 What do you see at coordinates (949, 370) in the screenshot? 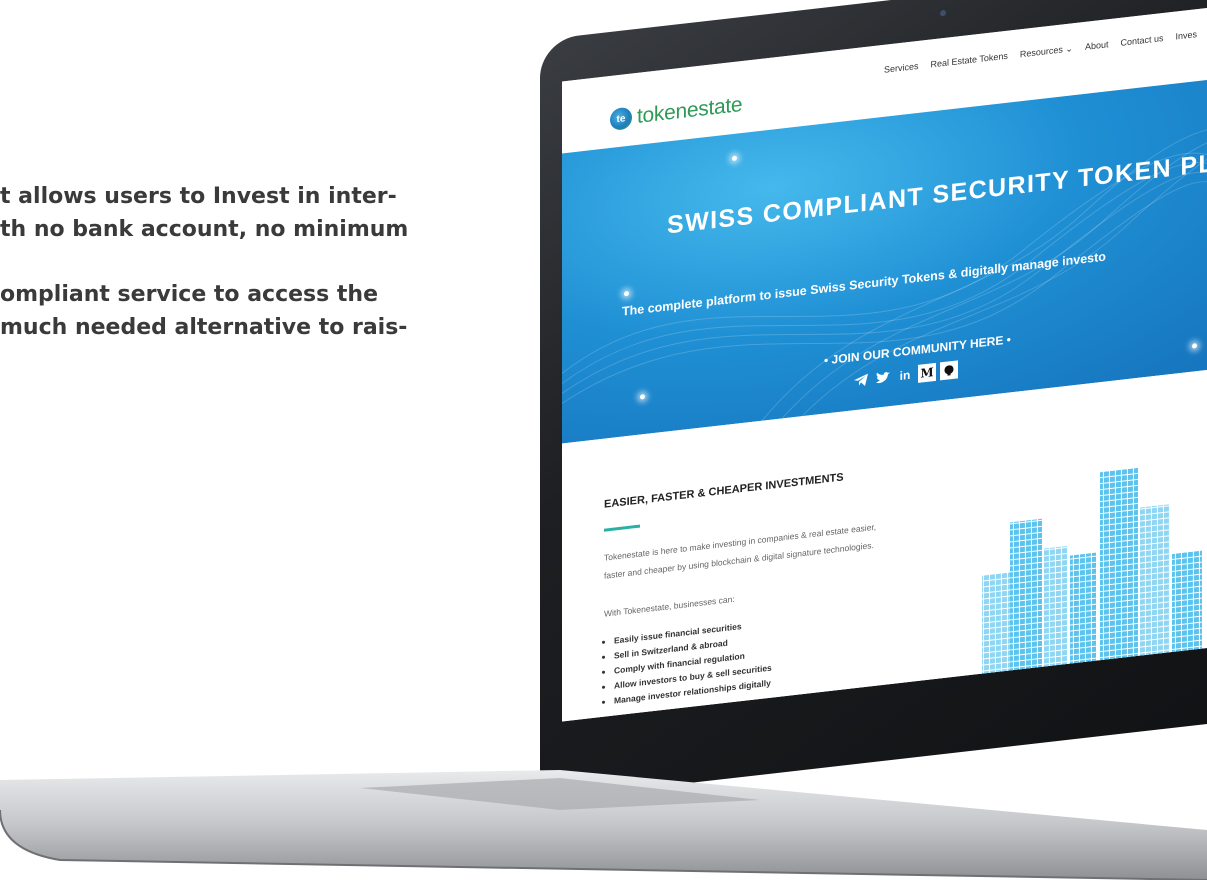
I see `github-icon` at bounding box center [949, 370].